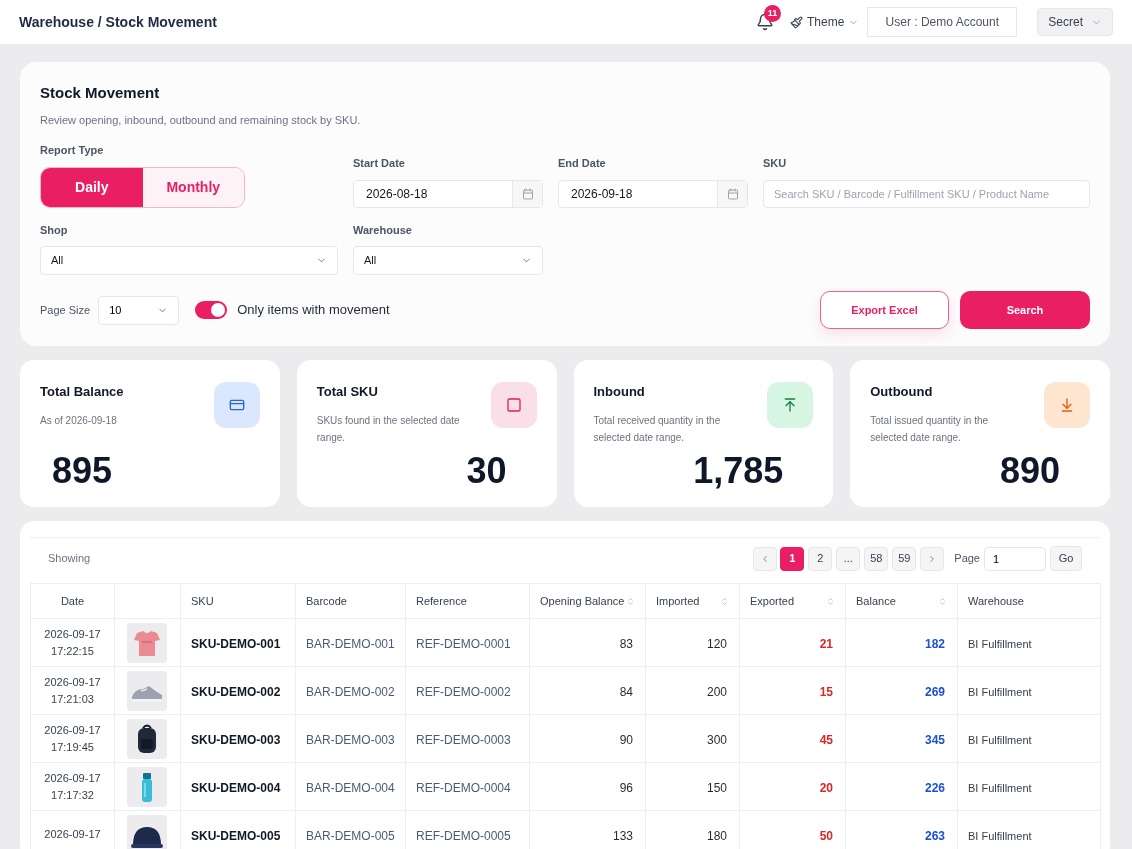 This screenshot has width=1132, height=849. What do you see at coordinates (72, 642) in the screenshot?
I see `date-cell-text: 2026-09-17 17:22:15` at bounding box center [72, 642].